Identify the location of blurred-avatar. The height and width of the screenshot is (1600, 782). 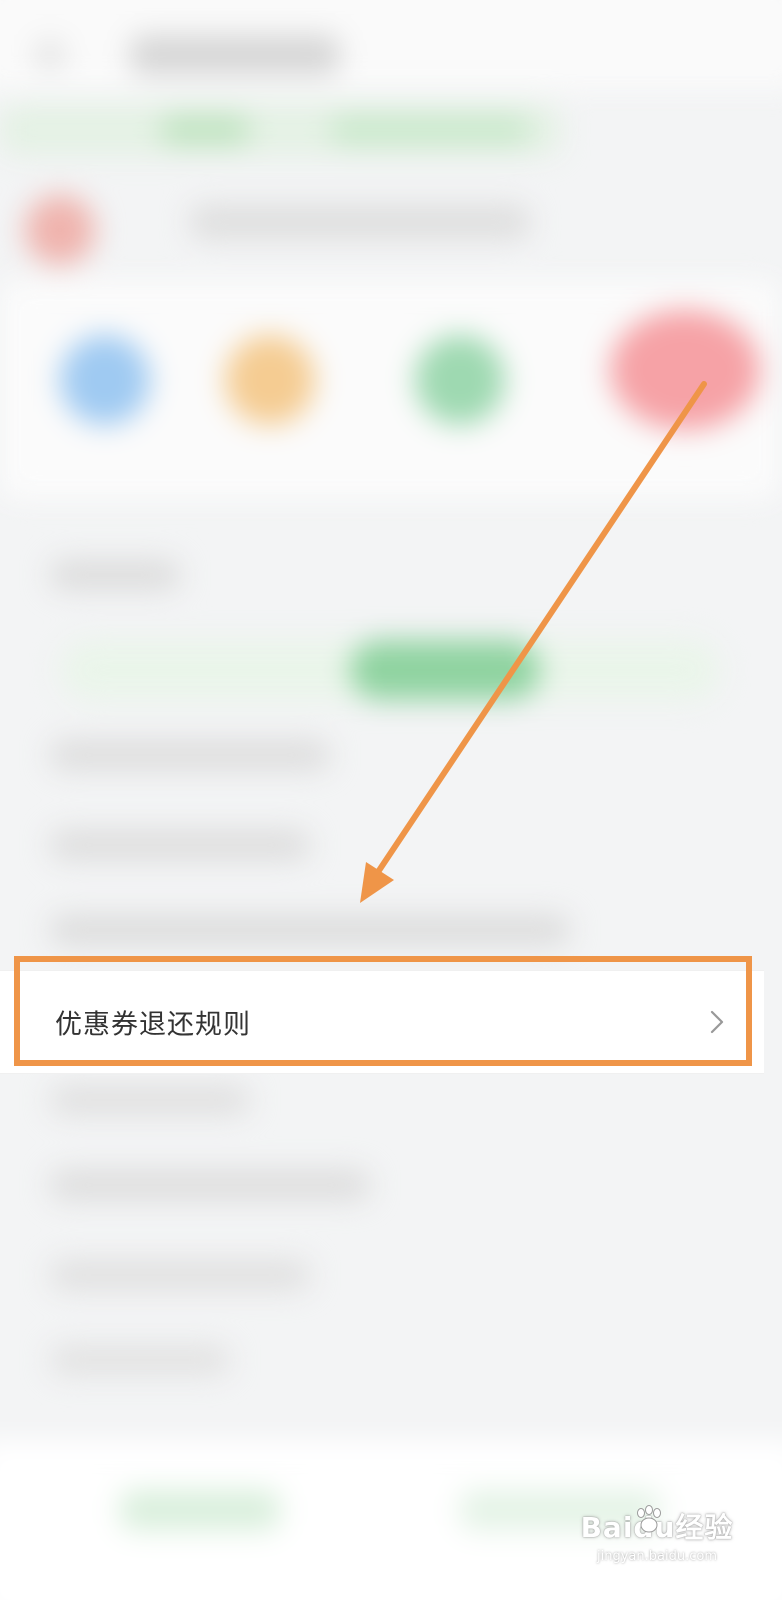
(60, 230).